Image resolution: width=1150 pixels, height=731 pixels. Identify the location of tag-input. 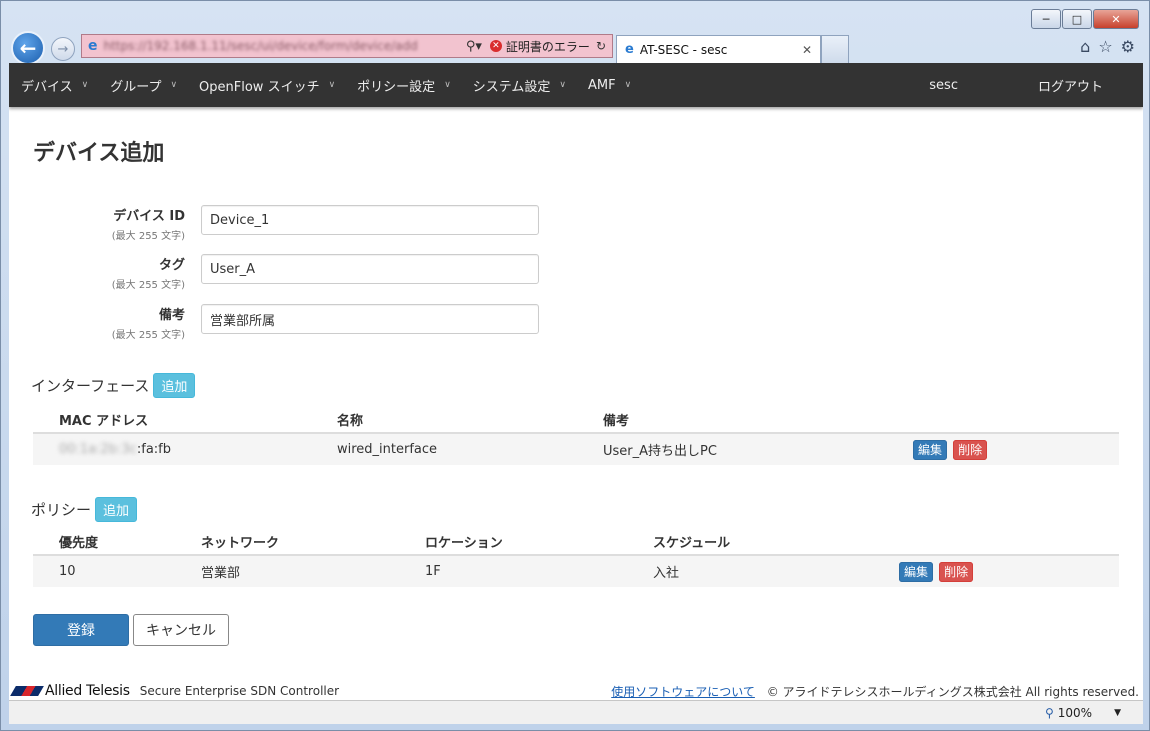
(370, 269).